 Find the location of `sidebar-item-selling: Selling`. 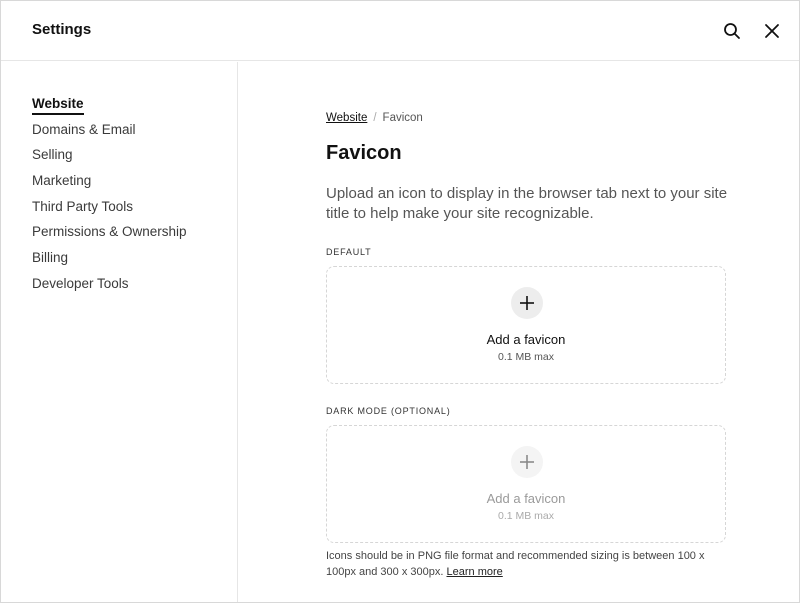

sidebar-item-selling: Selling is located at coordinates (109, 158).